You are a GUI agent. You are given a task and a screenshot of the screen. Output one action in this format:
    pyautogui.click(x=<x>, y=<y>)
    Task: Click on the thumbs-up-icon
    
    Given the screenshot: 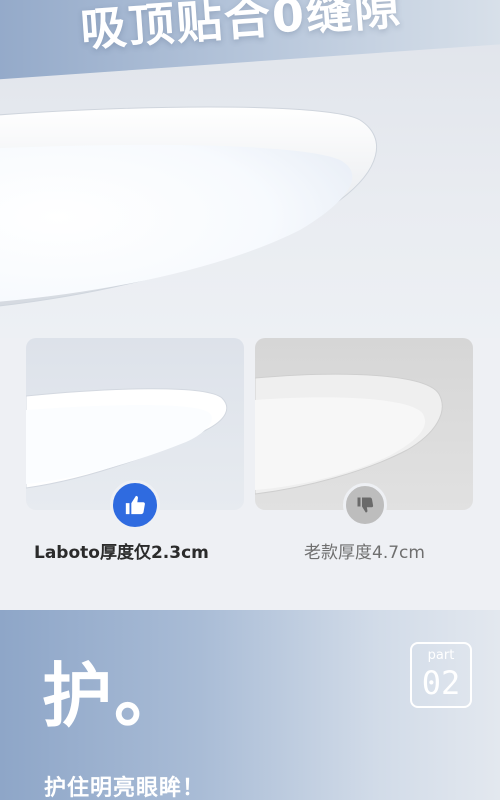 What is the action you would take?
    pyautogui.click(x=135, y=505)
    